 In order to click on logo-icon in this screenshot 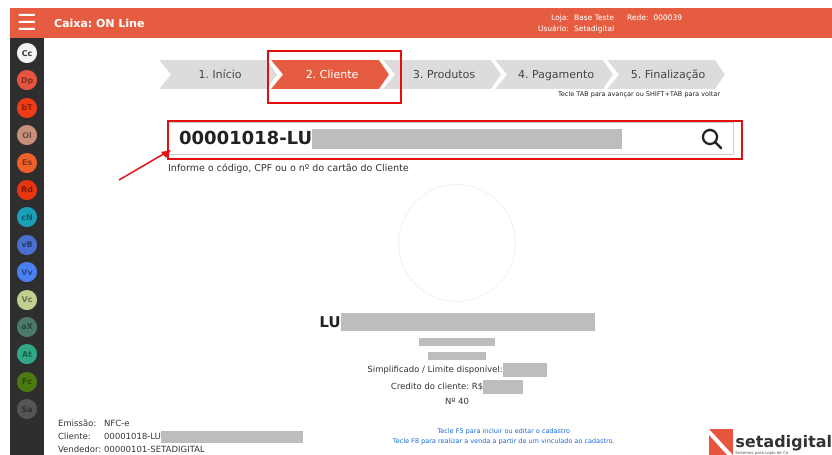, I will do `click(721, 442)`.